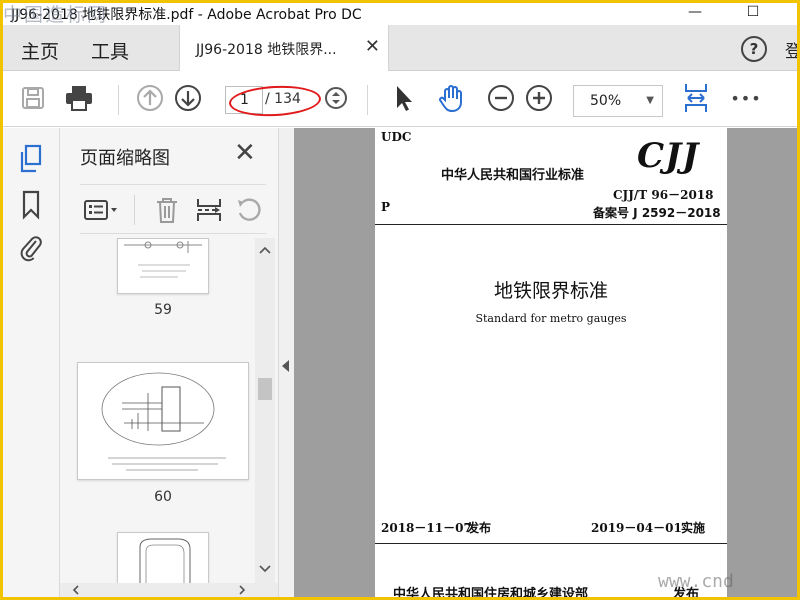  Describe the element at coordinates (695, 13) in the screenshot. I see `minimize-button: —` at that location.